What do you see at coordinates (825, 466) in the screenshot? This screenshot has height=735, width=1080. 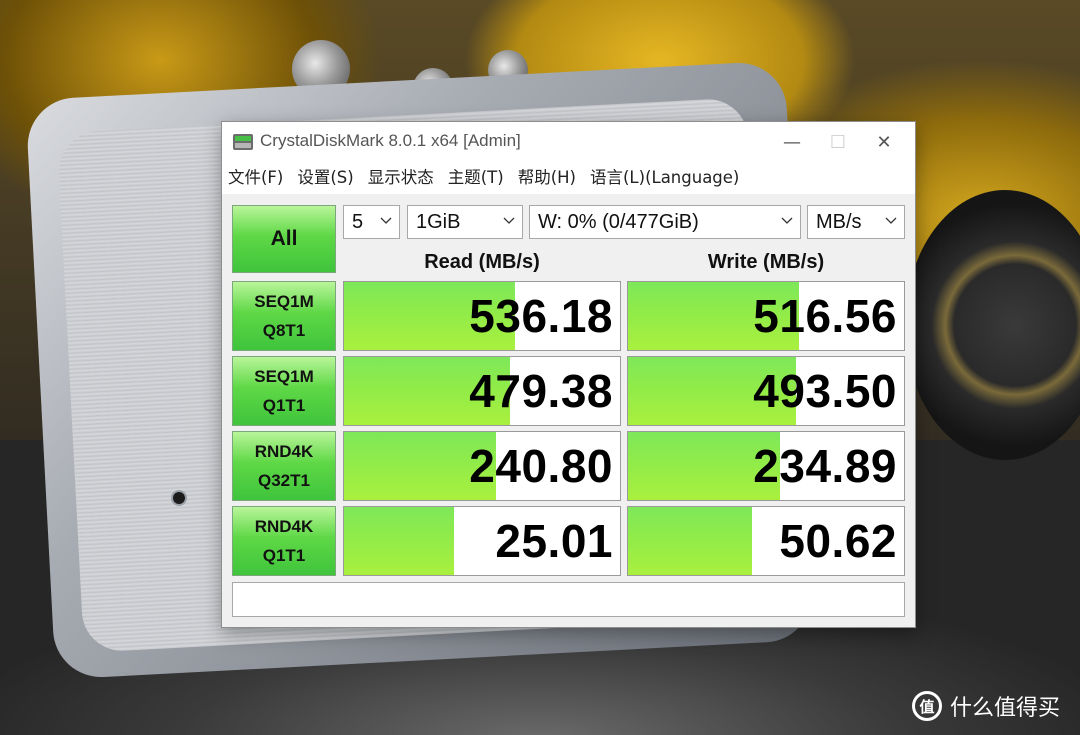 I see `write-value: 234.89` at bounding box center [825, 466].